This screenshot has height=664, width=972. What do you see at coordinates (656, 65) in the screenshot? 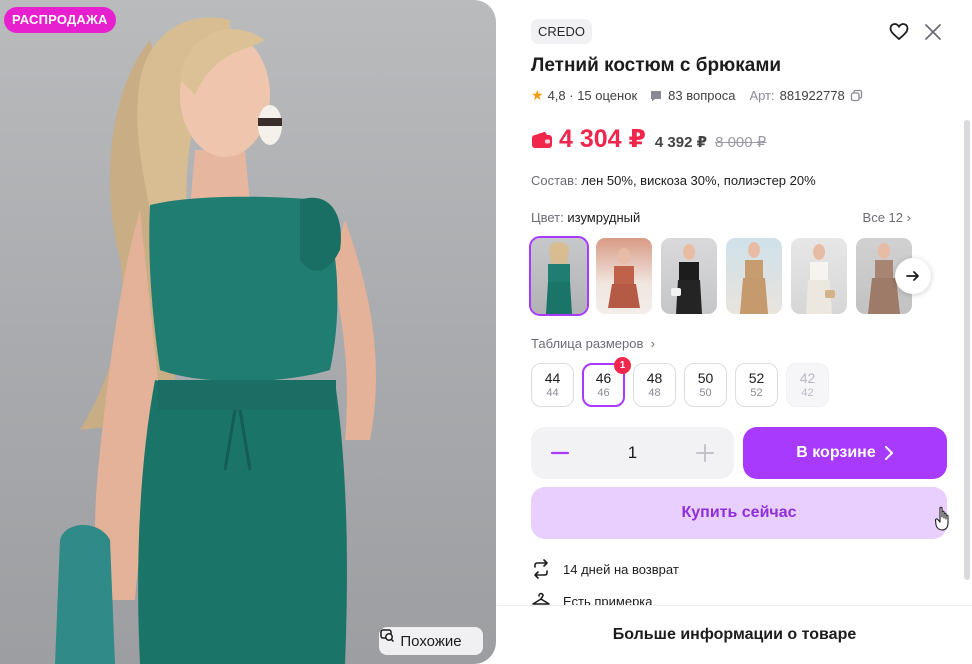
I see `product-title: Летний костюм с брюками` at bounding box center [656, 65].